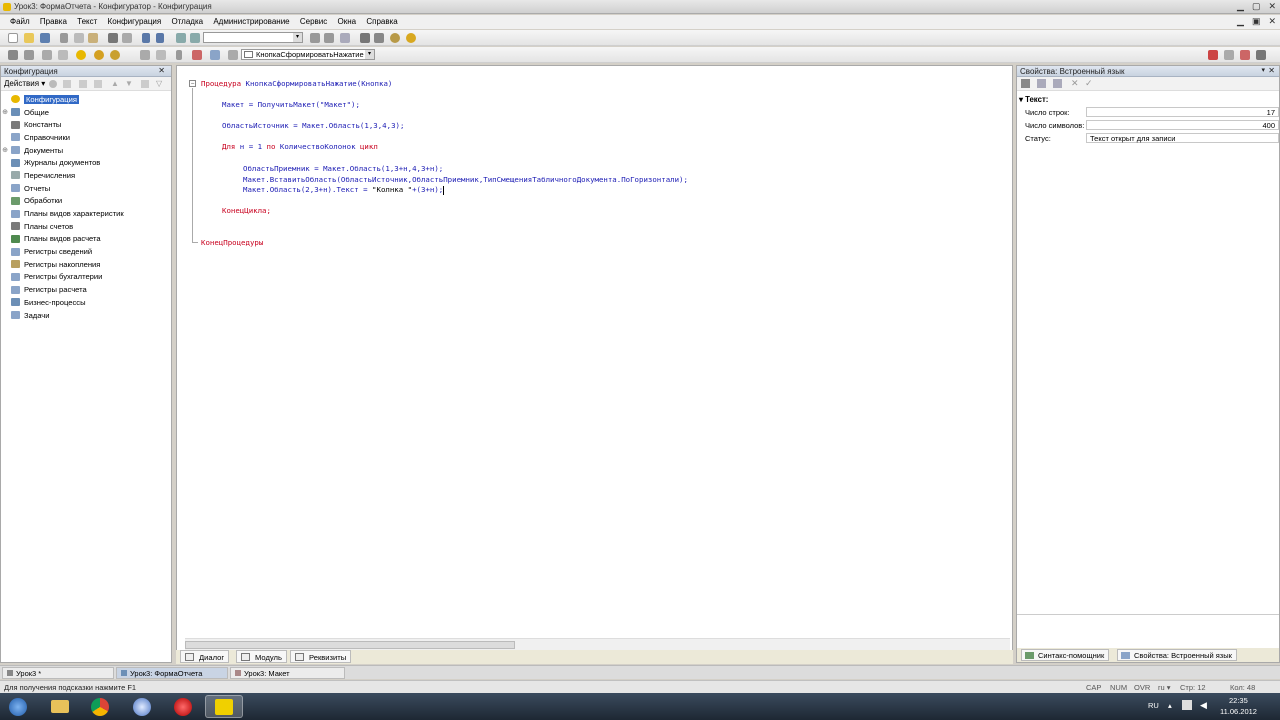 Image resolution: width=1280 pixels, height=720 pixels. I want to click on preview-icon, so click(127, 38).